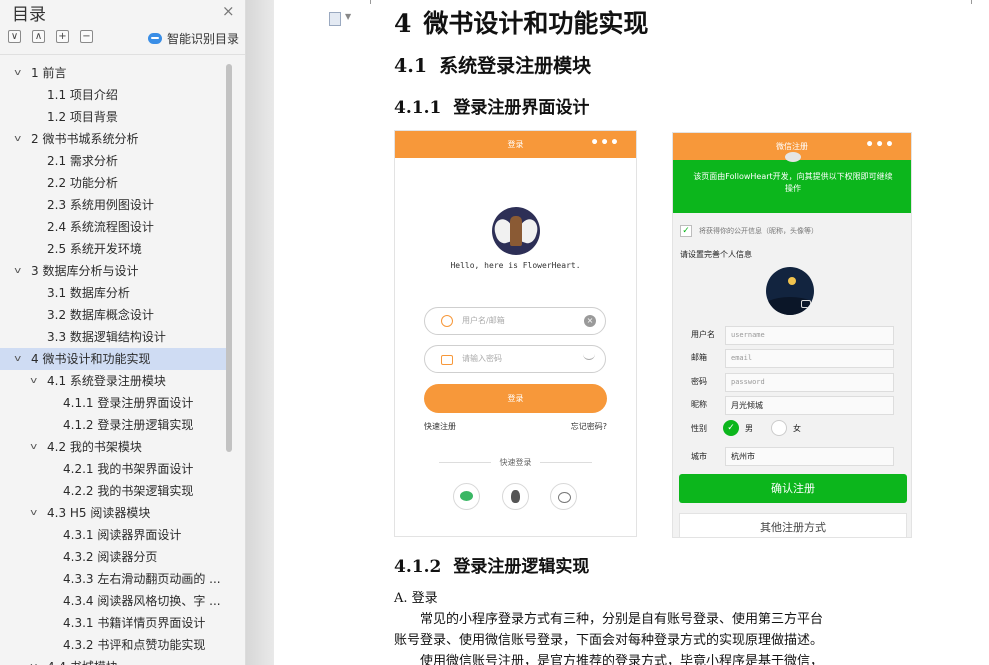 The width and height of the screenshot is (989, 665). What do you see at coordinates (809, 382) in the screenshot?
I see `password-field: password` at bounding box center [809, 382].